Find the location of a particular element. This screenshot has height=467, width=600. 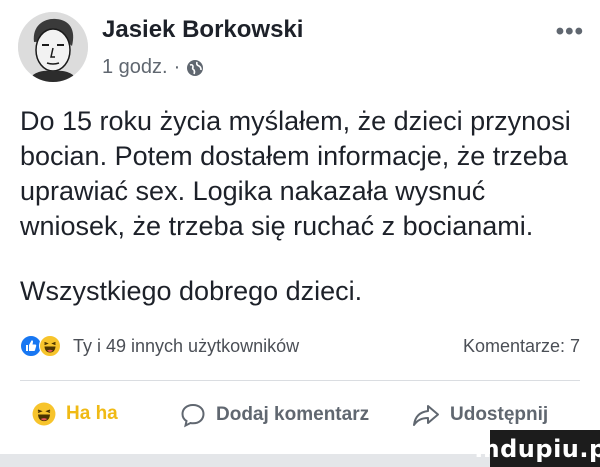

post-time: 1 godz. is located at coordinates (135, 67).